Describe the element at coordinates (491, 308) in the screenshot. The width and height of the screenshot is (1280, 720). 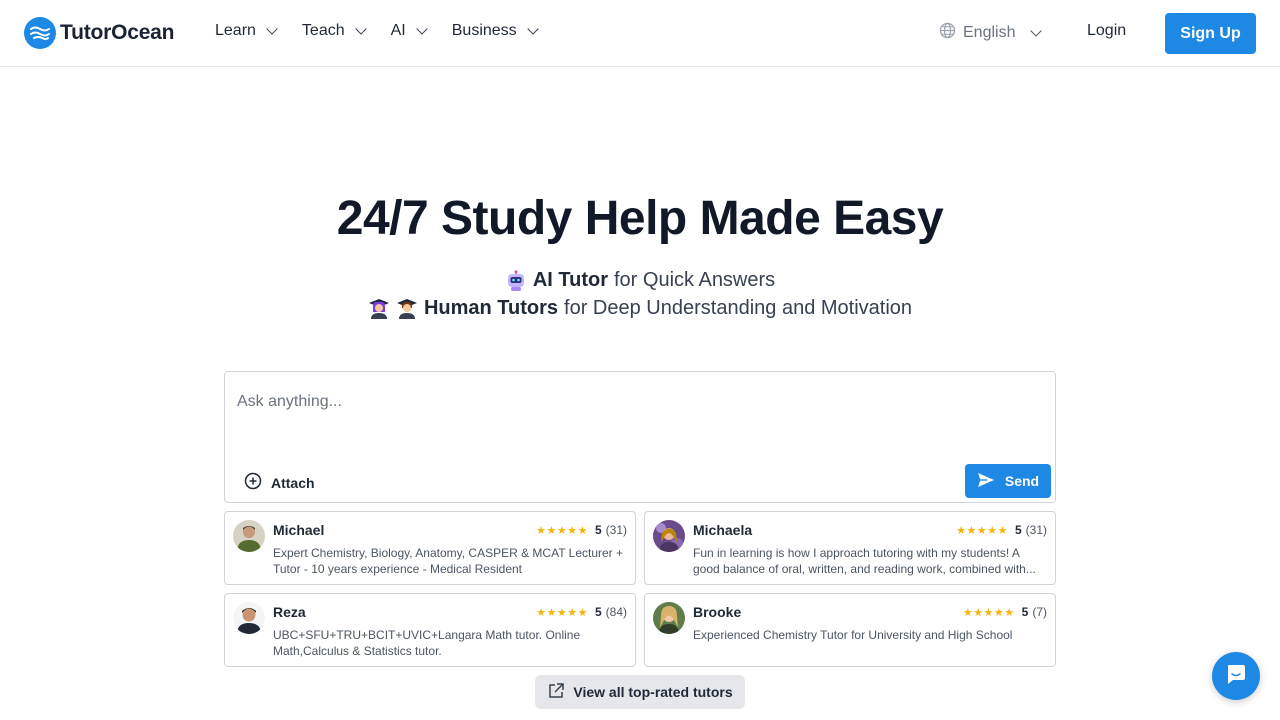
I see `human-tutors-label: Human Tutors` at that location.